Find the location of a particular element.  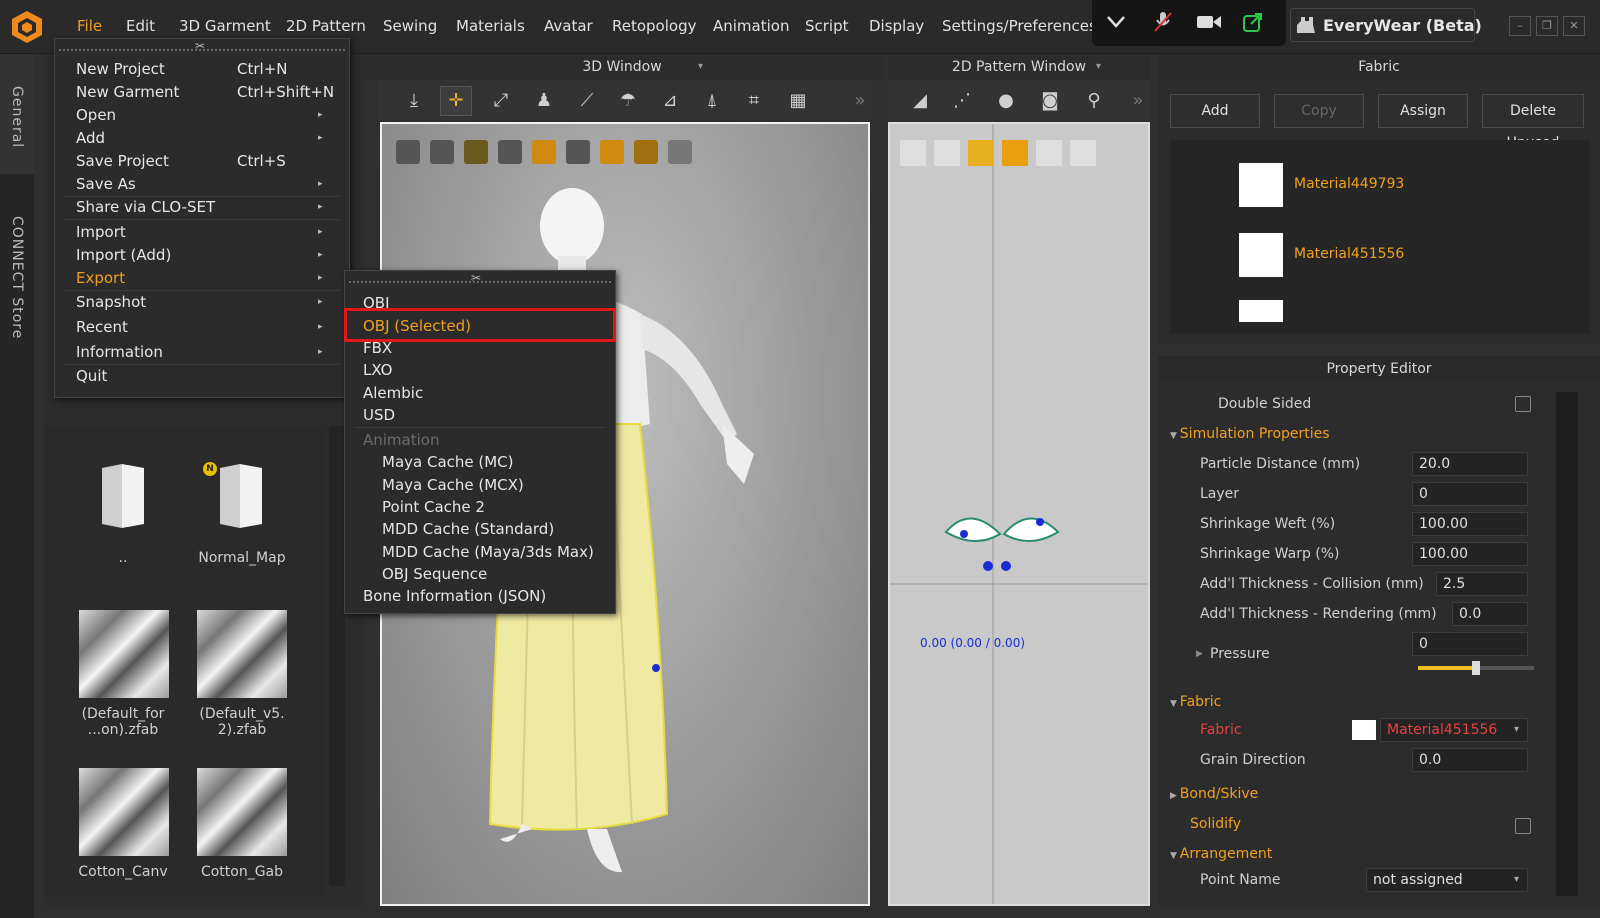

pressure-input: 0 is located at coordinates (1470, 644).